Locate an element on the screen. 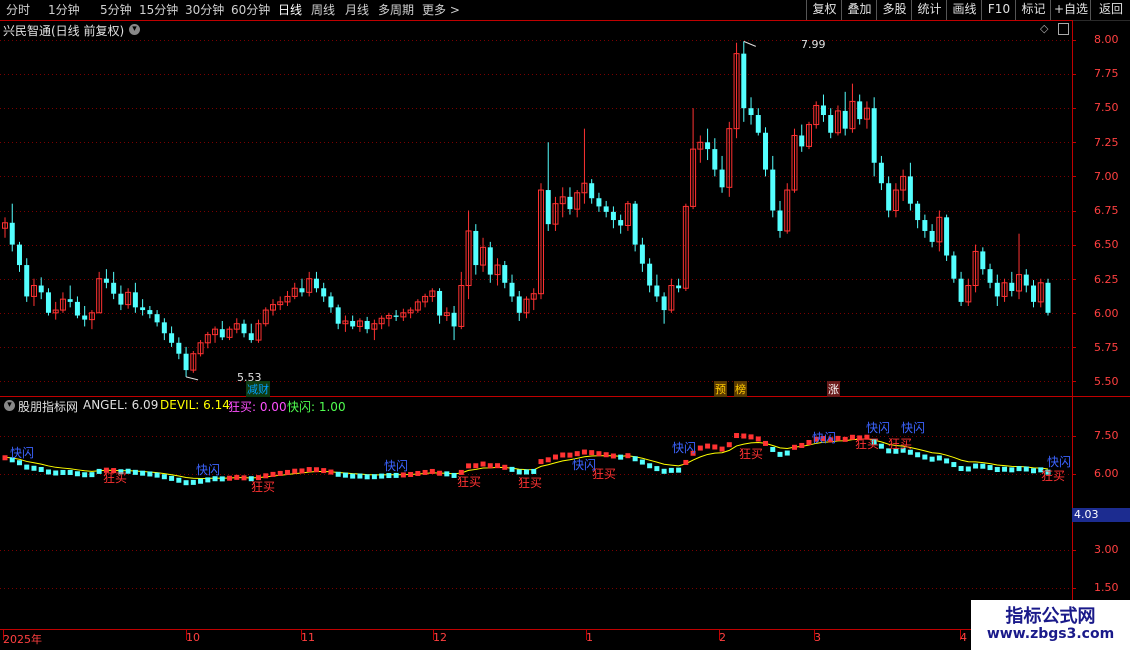 The height and width of the screenshot is (650, 1130). panel-toggle-icon is located at coordinates (1063, 29).